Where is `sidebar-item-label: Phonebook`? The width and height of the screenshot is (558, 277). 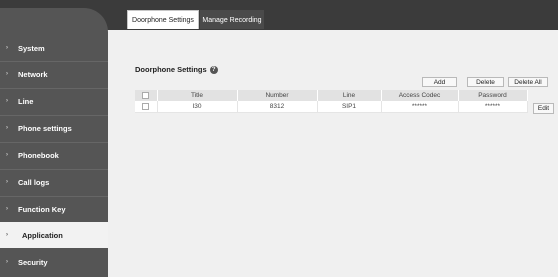
sidebar-item-label: Phonebook is located at coordinates (38, 155).